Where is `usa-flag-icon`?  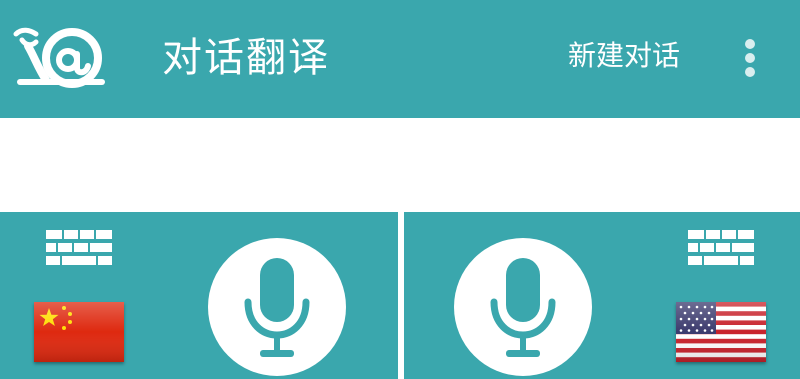 usa-flag-icon is located at coordinates (721, 332).